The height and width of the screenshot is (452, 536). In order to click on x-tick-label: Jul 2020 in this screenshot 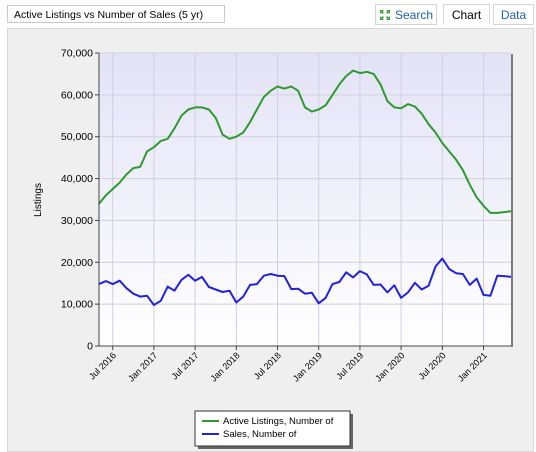, I will do `click(432, 365)`.